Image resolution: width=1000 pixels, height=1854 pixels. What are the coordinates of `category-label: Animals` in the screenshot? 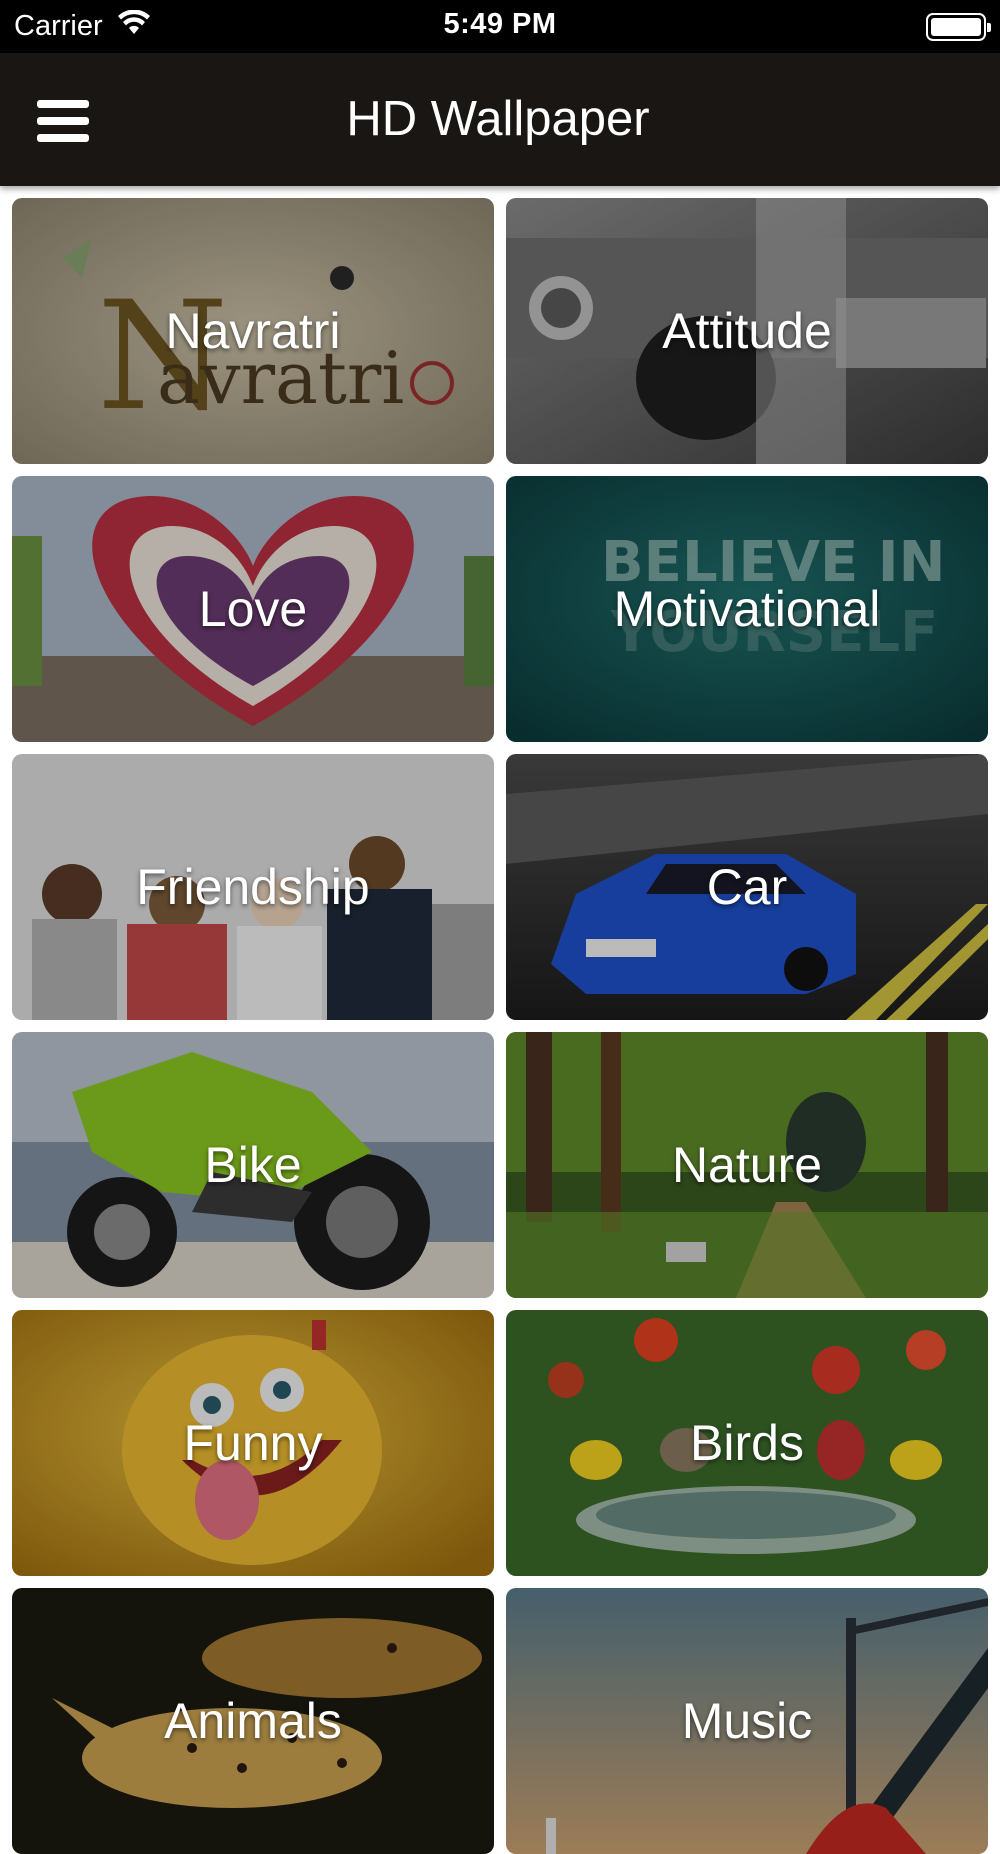 It's located at (253, 1721).